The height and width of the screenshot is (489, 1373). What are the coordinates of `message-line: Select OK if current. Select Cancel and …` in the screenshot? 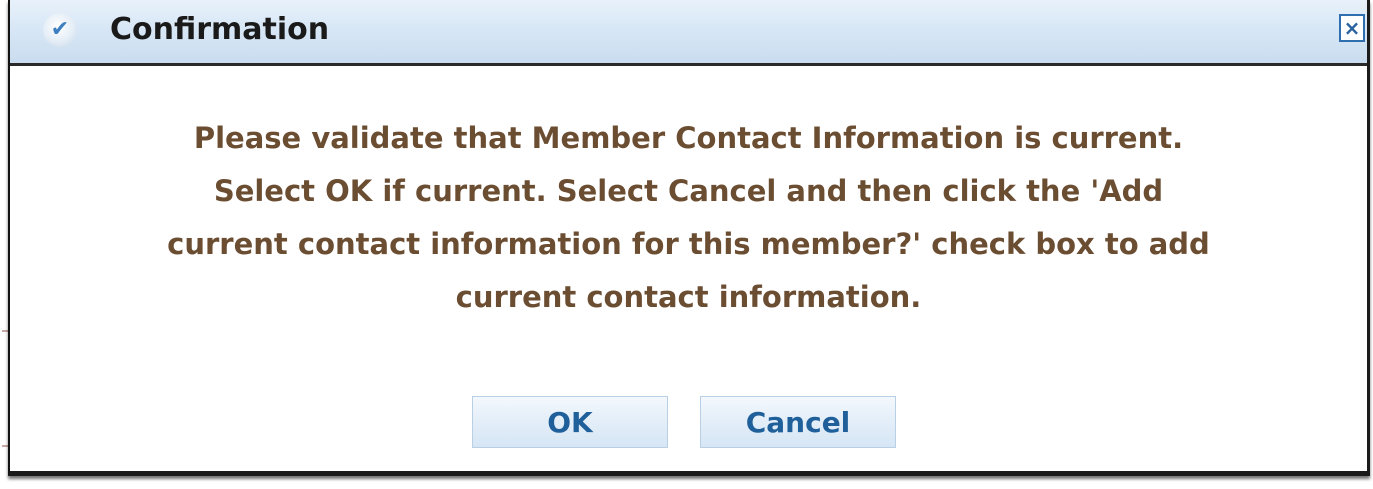 It's located at (688, 191).